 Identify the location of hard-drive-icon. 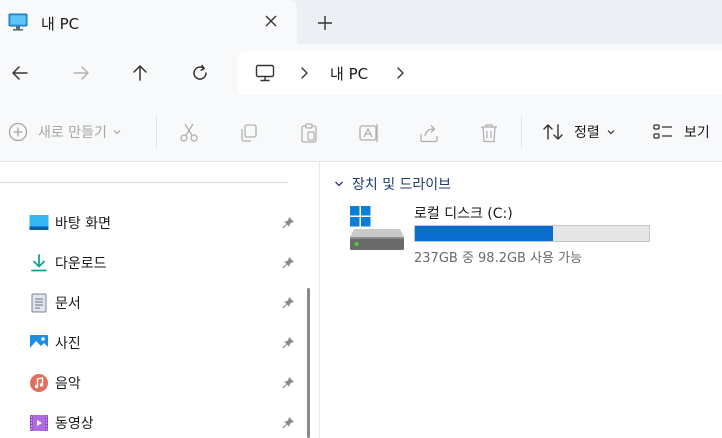
(377, 228).